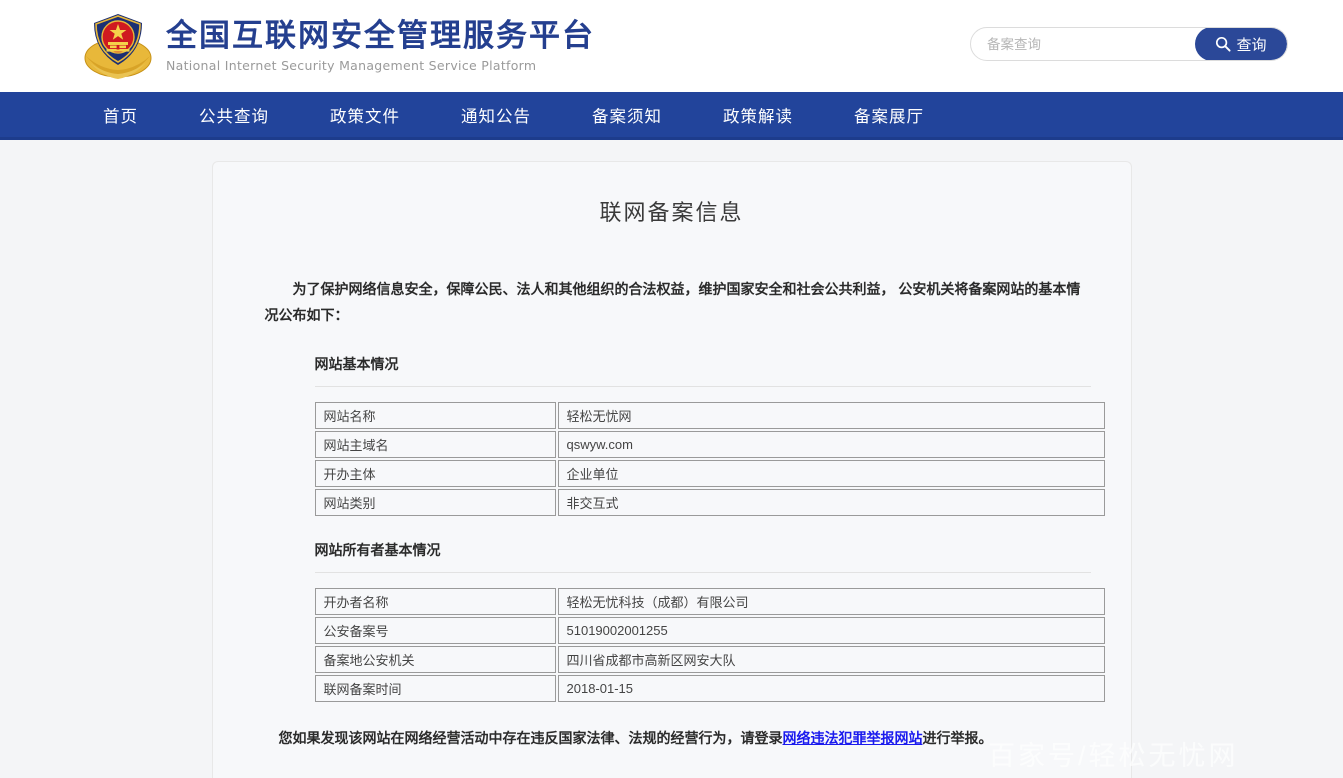 The width and height of the screenshot is (1343, 778). Describe the element at coordinates (831, 688) in the screenshot. I see `row-value: 2018-01-15` at that location.